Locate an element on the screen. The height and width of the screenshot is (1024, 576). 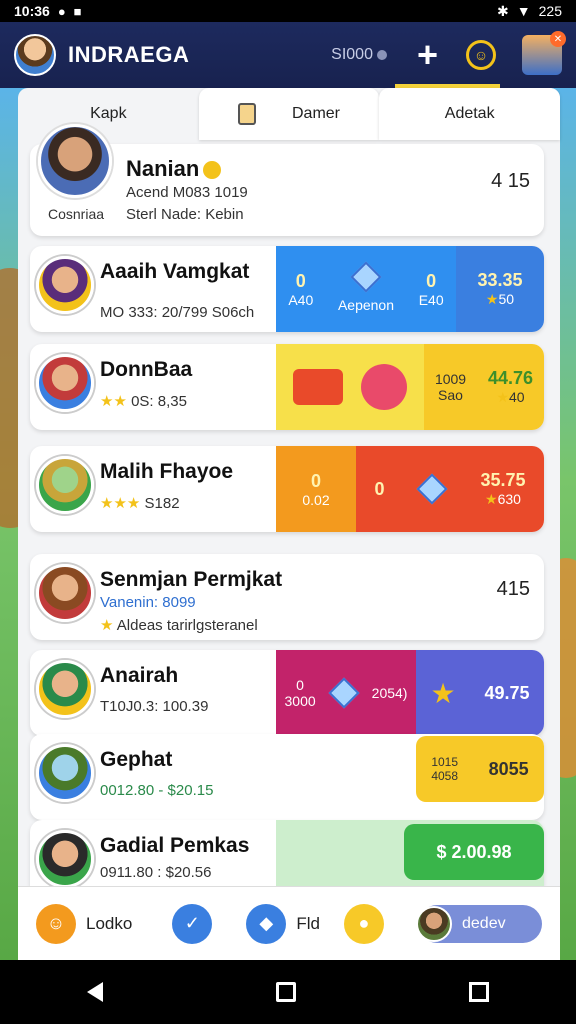
tab-adetak: Adetak is located at coordinates (470, 114).